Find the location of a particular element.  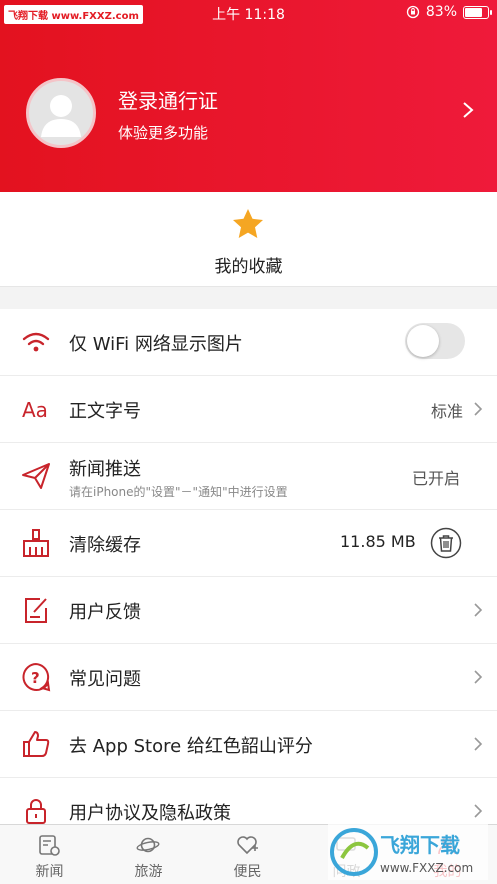

clear-cache-row: 清除缓存 11.85 MB is located at coordinates (248, 543).